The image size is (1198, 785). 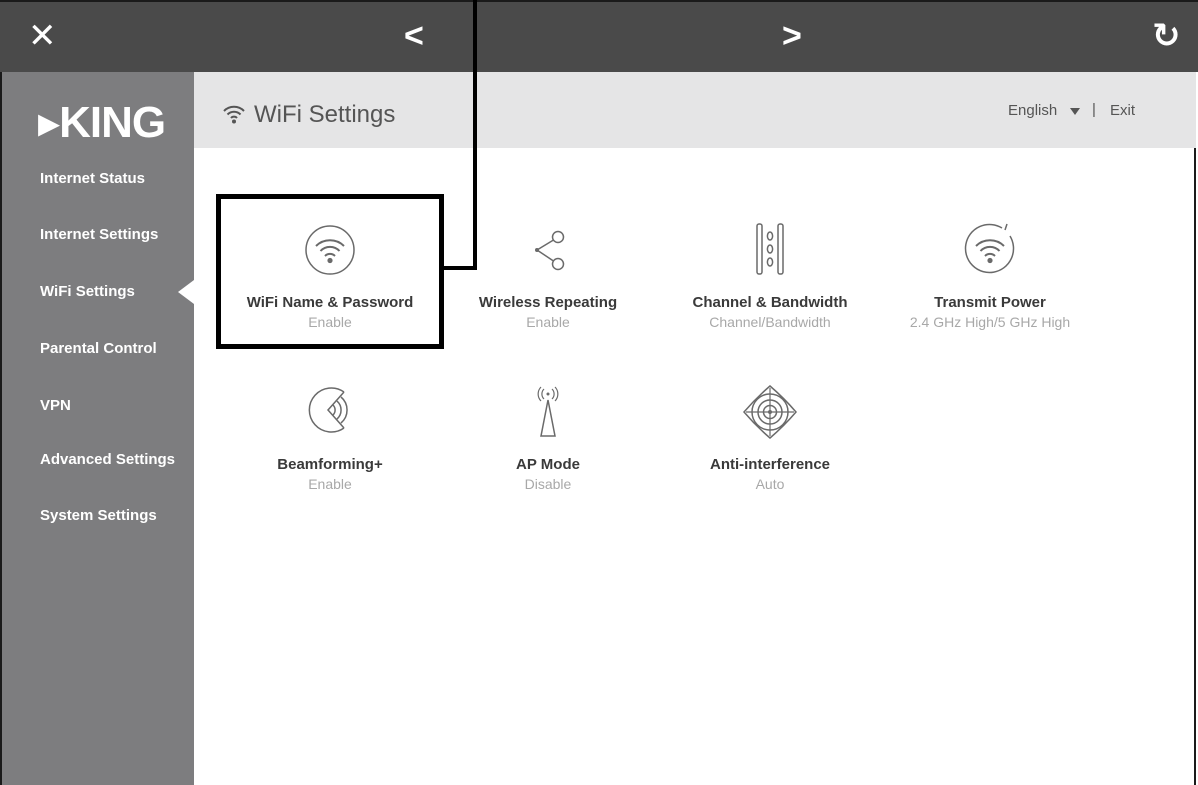 I want to click on tile-name: Channel & Bandwidth, so click(x=770, y=302).